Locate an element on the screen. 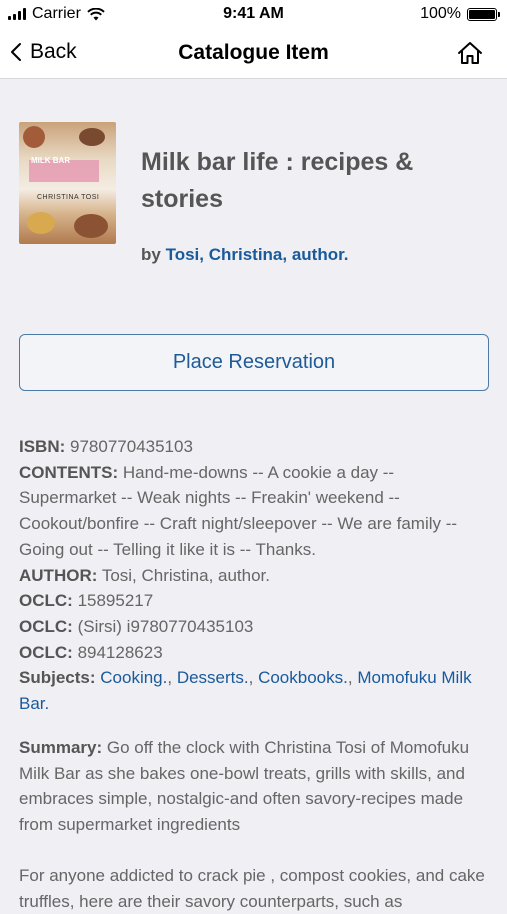 This screenshot has width=507, height=914. status-right: 100% is located at coordinates (460, 14).